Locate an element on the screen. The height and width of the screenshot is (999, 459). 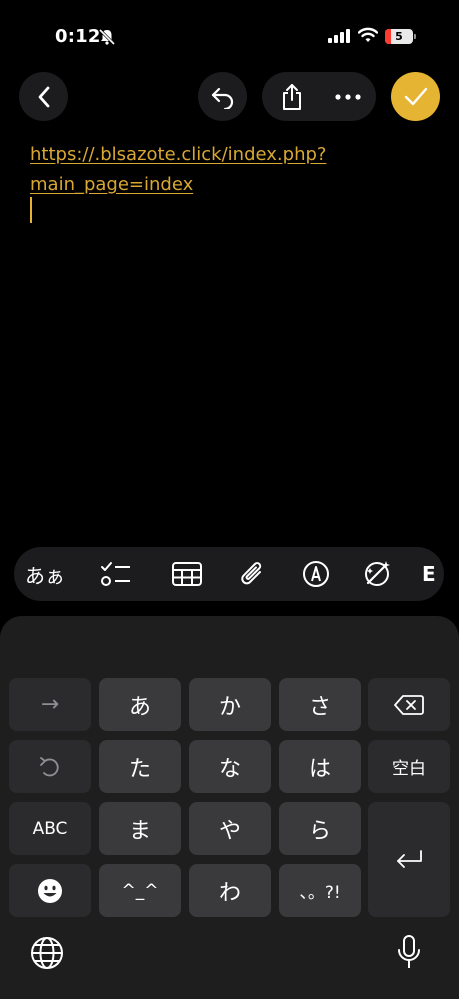
key-kaomoji-label: ^_^ is located at coordinates (140, 890).